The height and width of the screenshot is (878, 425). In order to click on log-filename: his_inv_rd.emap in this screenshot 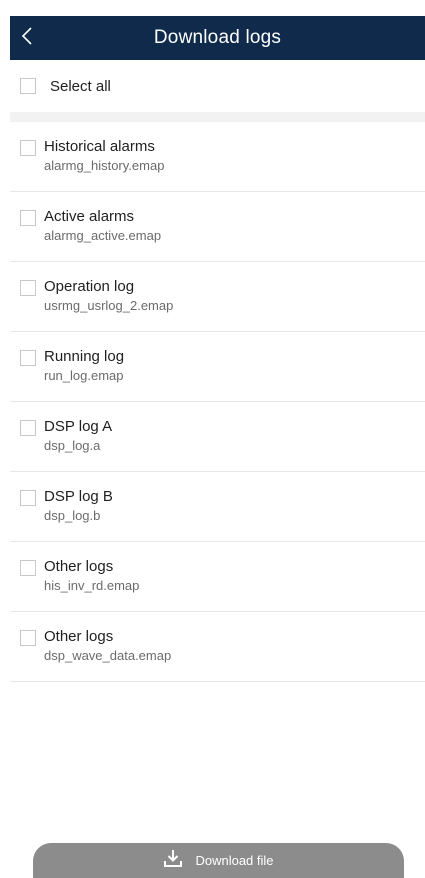, I will do `click(92, 585)`.